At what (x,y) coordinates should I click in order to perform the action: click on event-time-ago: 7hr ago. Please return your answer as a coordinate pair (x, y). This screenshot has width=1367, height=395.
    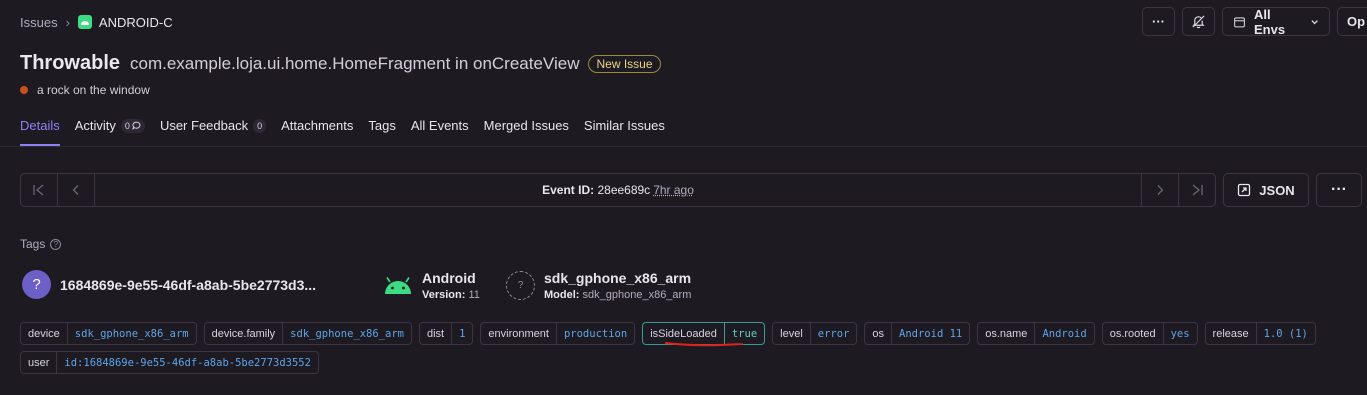
    Looking at the image, I should click on (673, 190).